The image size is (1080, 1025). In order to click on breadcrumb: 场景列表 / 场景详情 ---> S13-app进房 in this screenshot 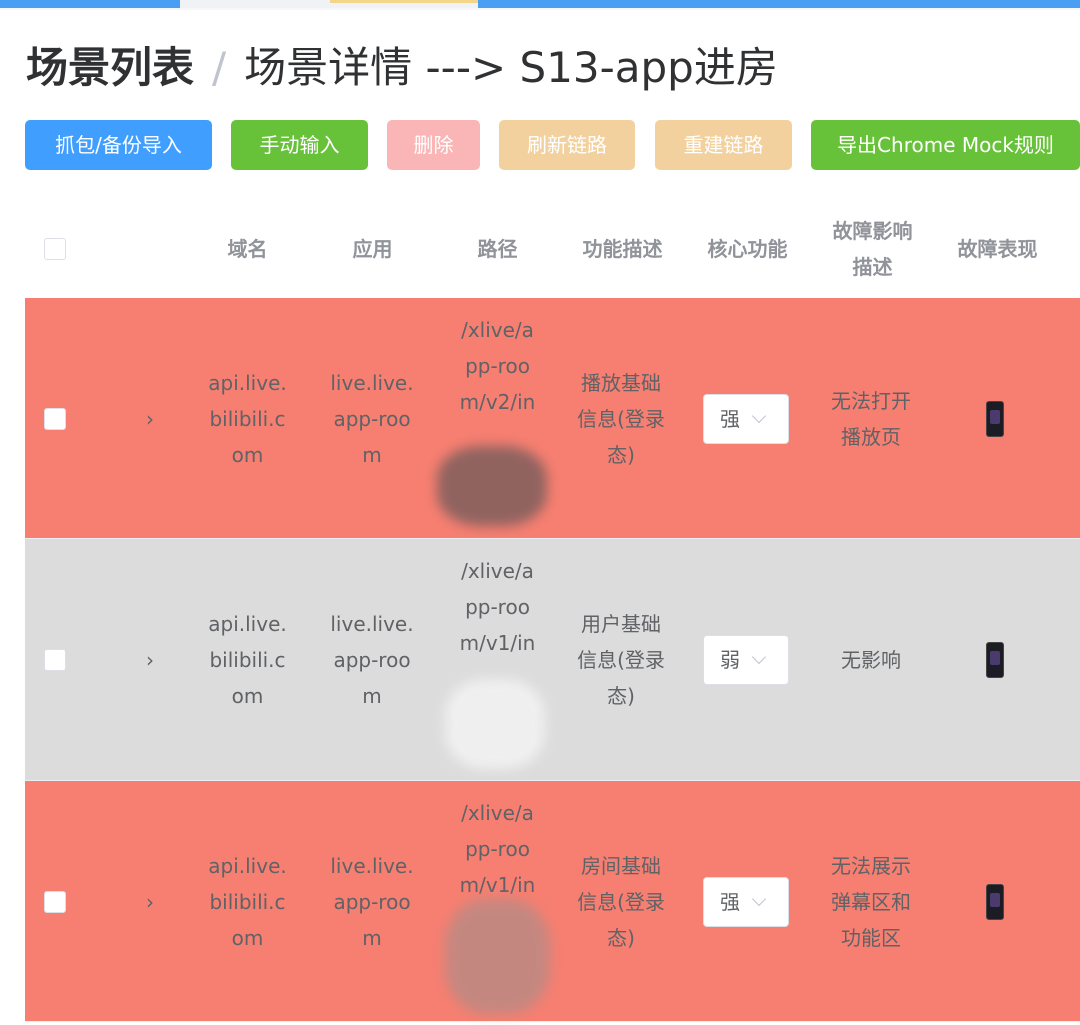, I will do `click(402, 68)`.